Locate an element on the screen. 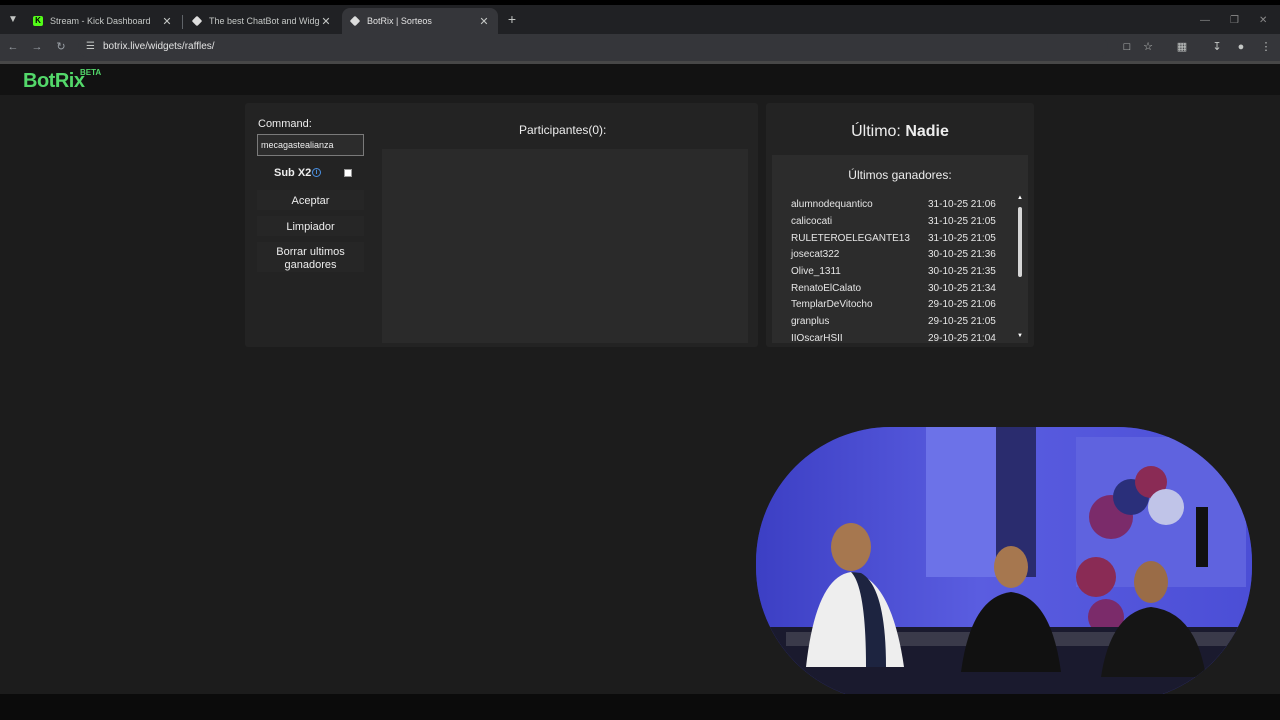  winner-row: calicocati 31-10-25 21:05 is located at coordinates (901, 224).